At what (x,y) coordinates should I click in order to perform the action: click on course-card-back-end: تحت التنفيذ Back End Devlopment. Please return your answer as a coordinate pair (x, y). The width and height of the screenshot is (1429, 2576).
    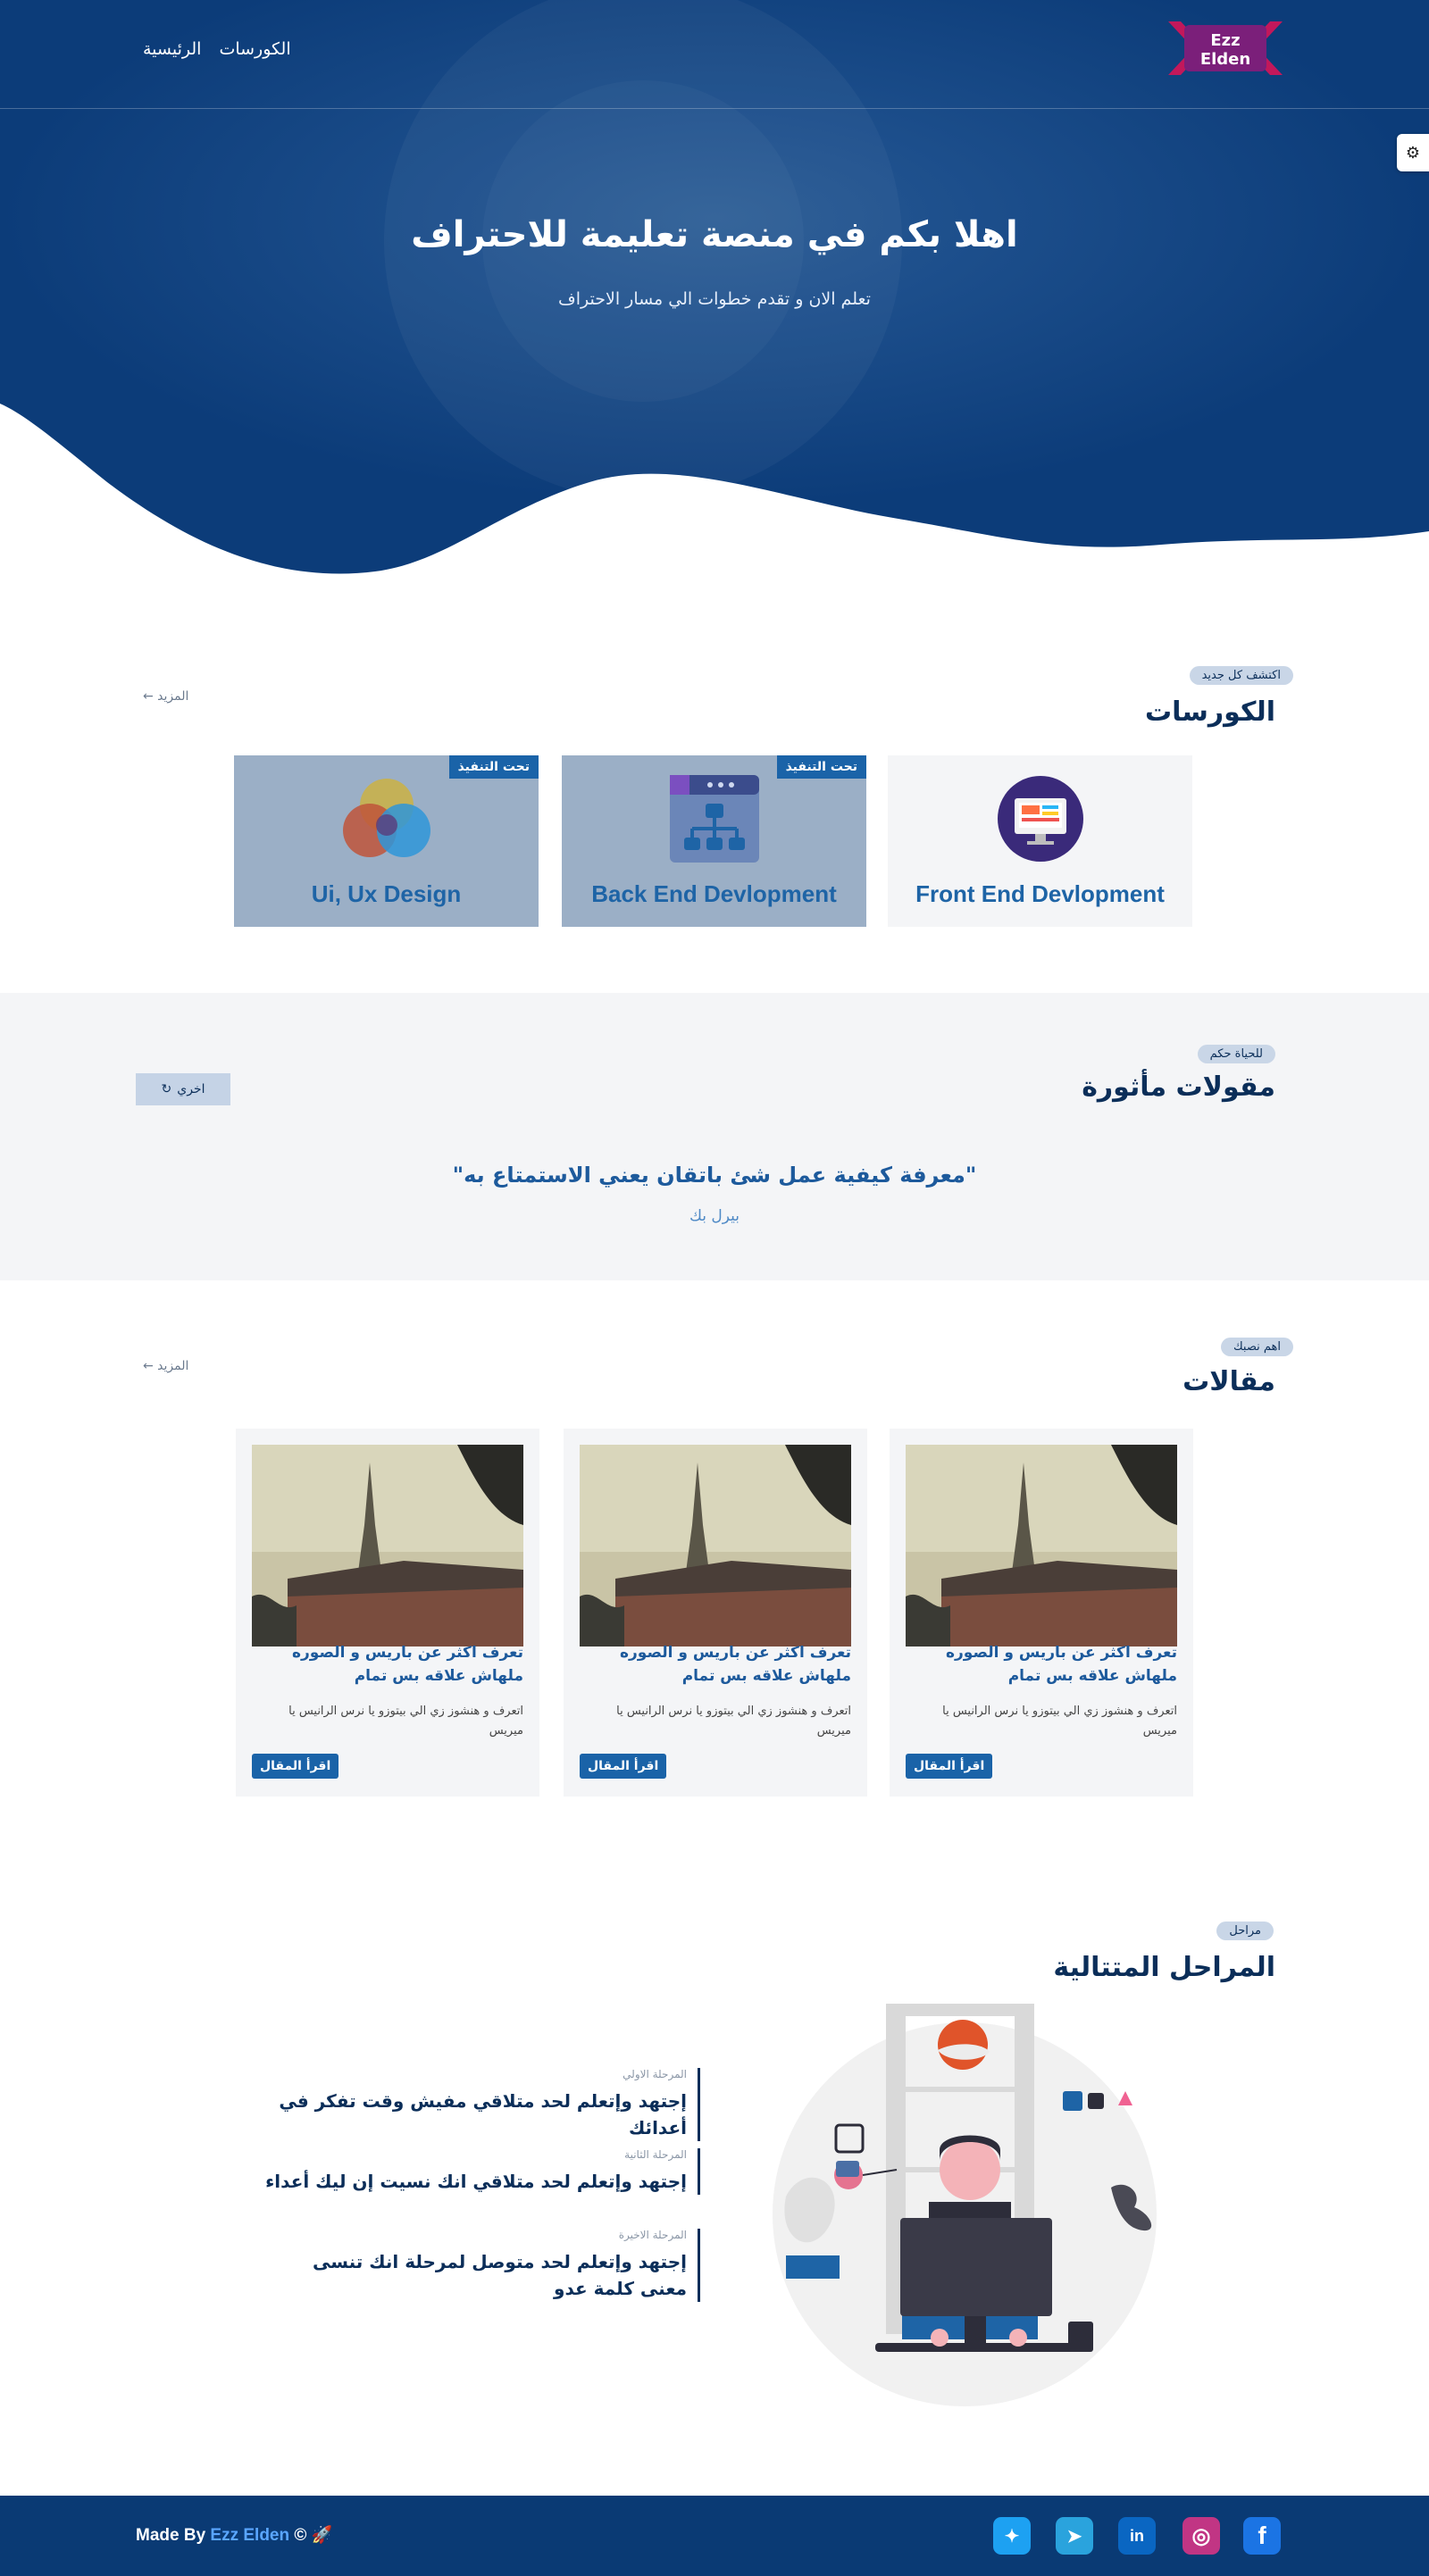
    Looking at the image, I should click on (714, 841).